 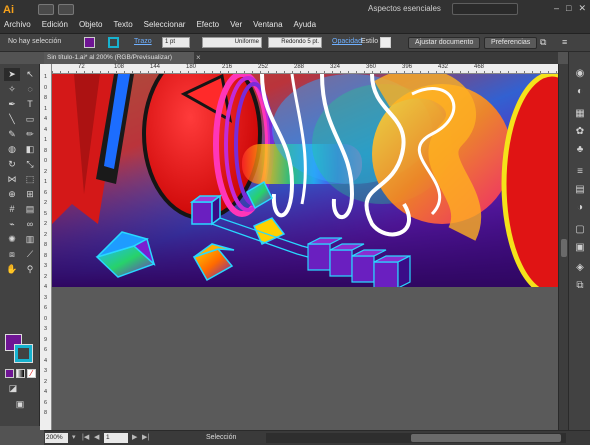 I want to click on ruler-tick-label: 288, so click(x=299, y=67).